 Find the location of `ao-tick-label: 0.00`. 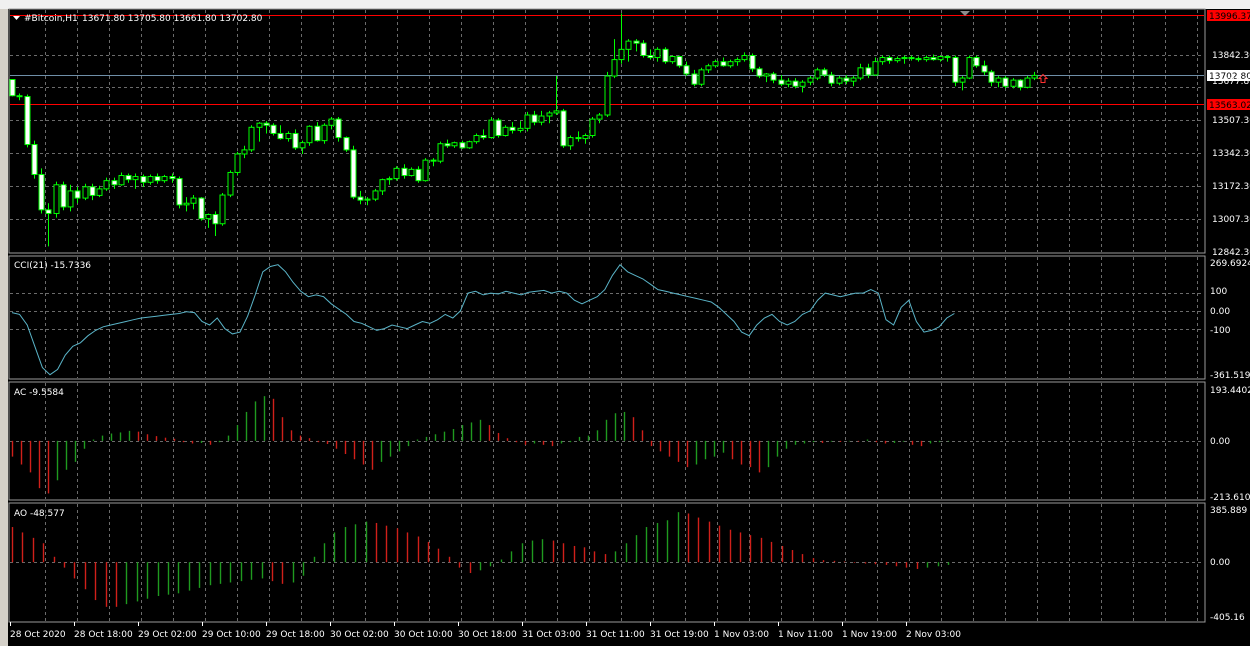

ao-tick-label: 0.00 is located at coordinates (1220, 563).